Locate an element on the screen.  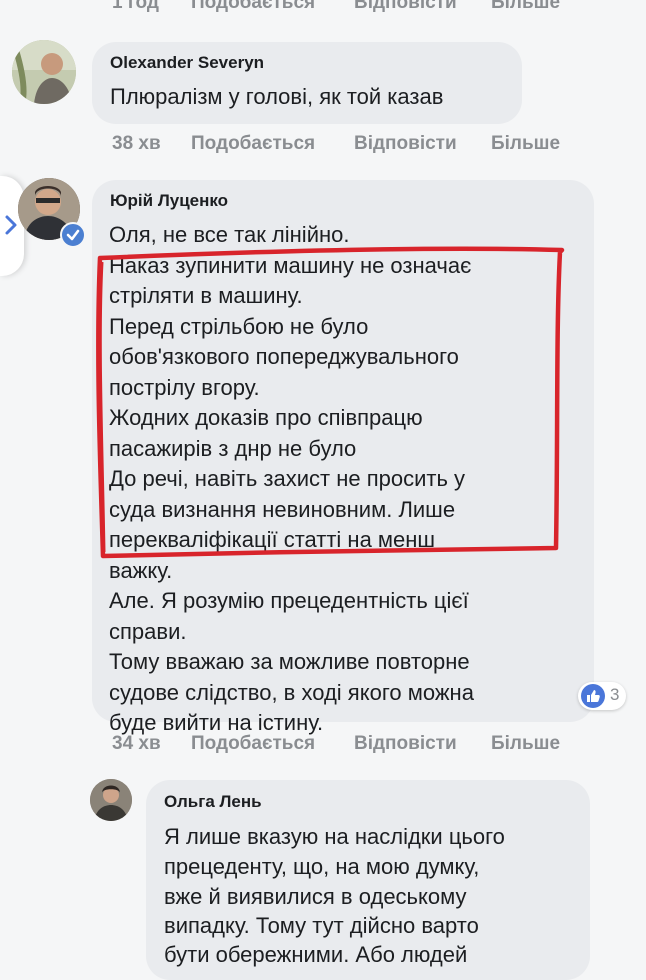
comment-text-line: Тому вважаю за можливе повторне is located at coordinates (289, 661).